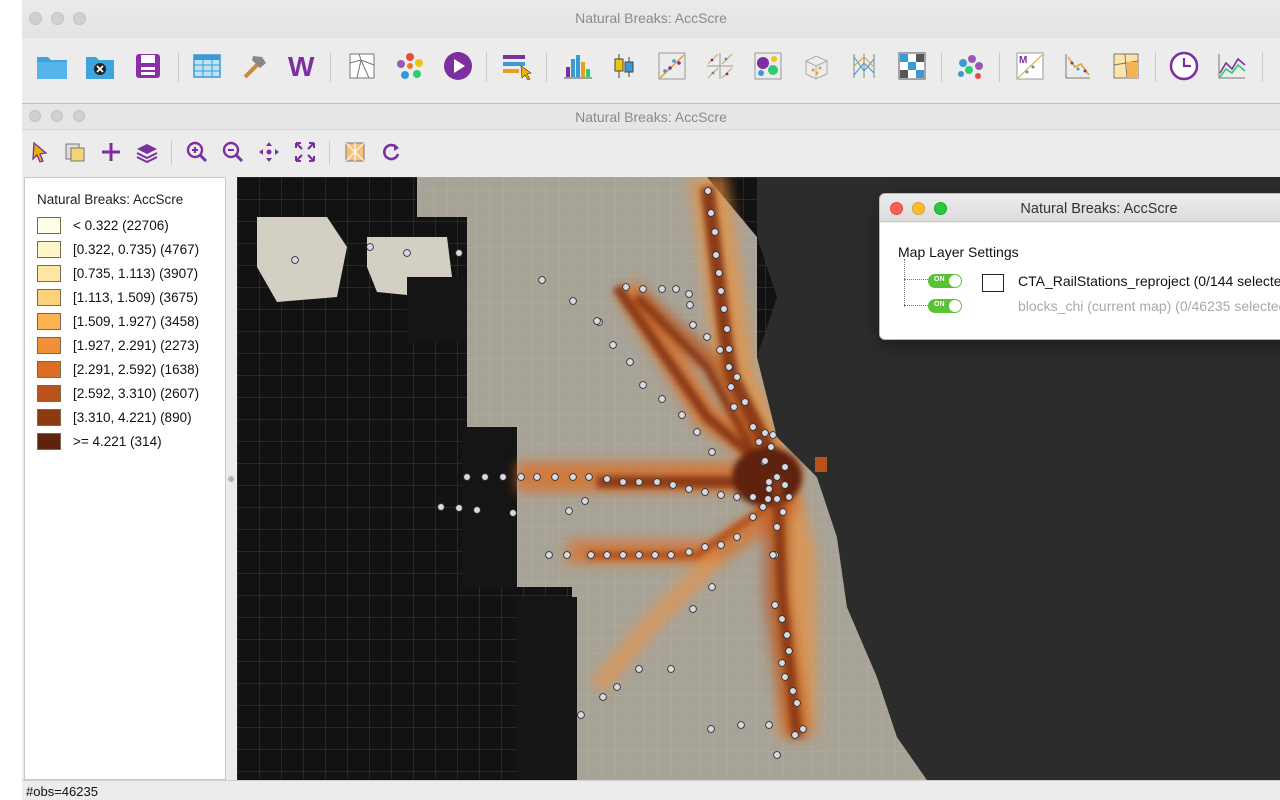 Image resolution: width=1280 pixels, height=800 pixels. What do you see at coordinates (118, 369) in the screenshot?
I see `legend-item: [2.291, 2.592) (1638)` at bounding box center [118, 369].